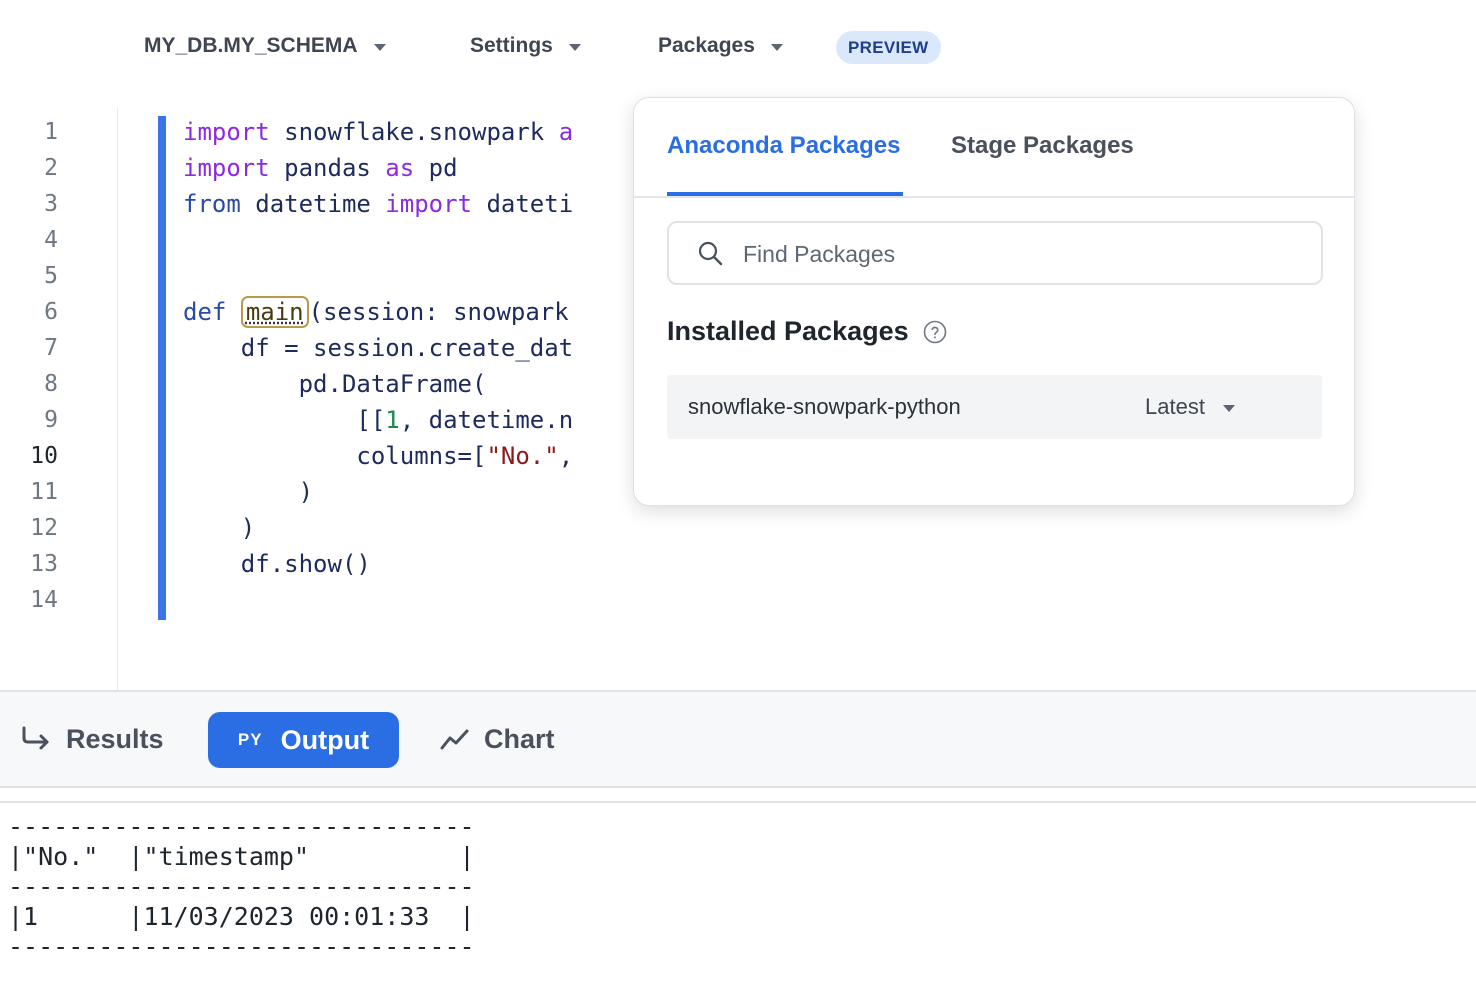 The image size is (1476, 982). What do you see at coordinates (327, 168) in the screenshot?
I see `code-token: pandas` at bounding box center [327, 168].